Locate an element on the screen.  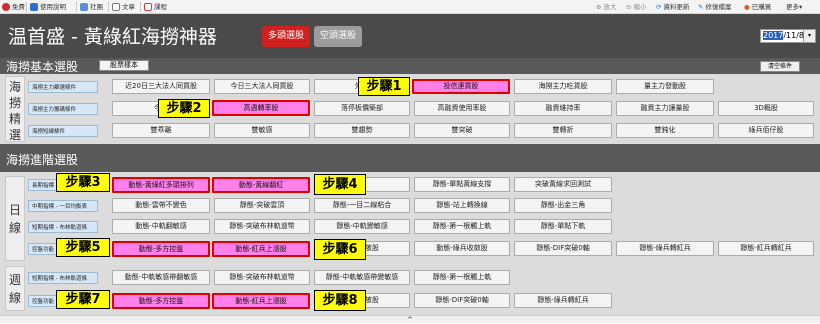
btn-week-mid-band-change: 靜態-中軌敏感帶變敏感 is located at coordinates (362, 277).